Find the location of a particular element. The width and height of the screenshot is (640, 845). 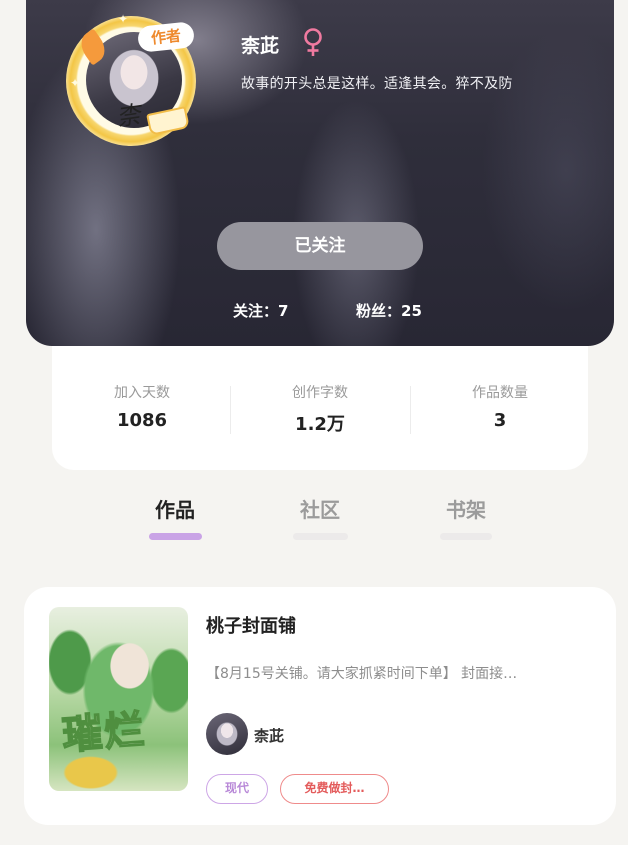

stat-word-count: 创作字数 1.2万 is located at coordinates (320, 409).